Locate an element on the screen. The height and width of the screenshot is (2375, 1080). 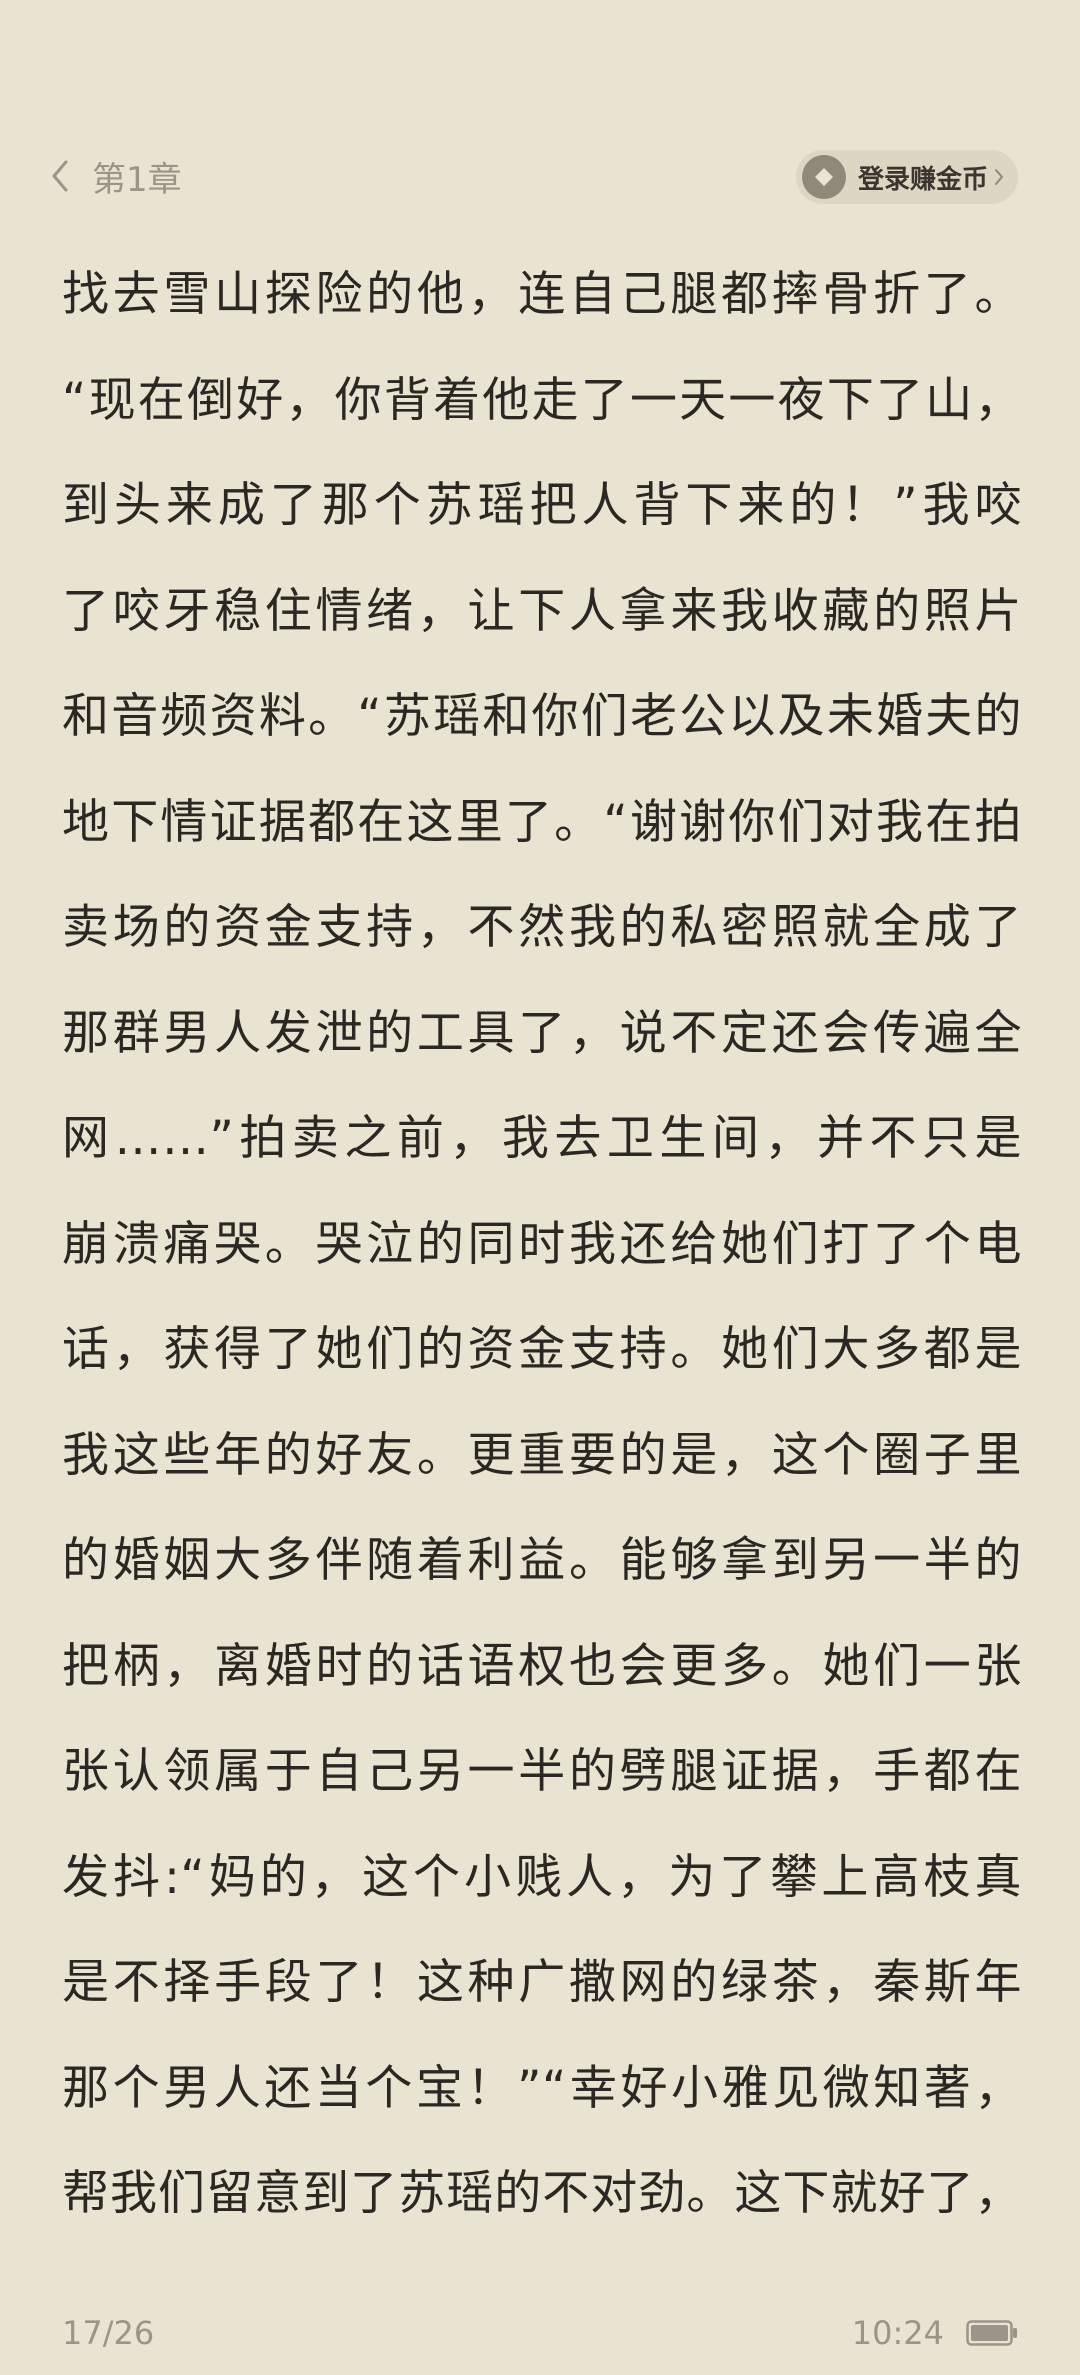
text-line: 把柄，离婚时的话语权也会更多。她们一张 is located at coordinates (542, 1666).